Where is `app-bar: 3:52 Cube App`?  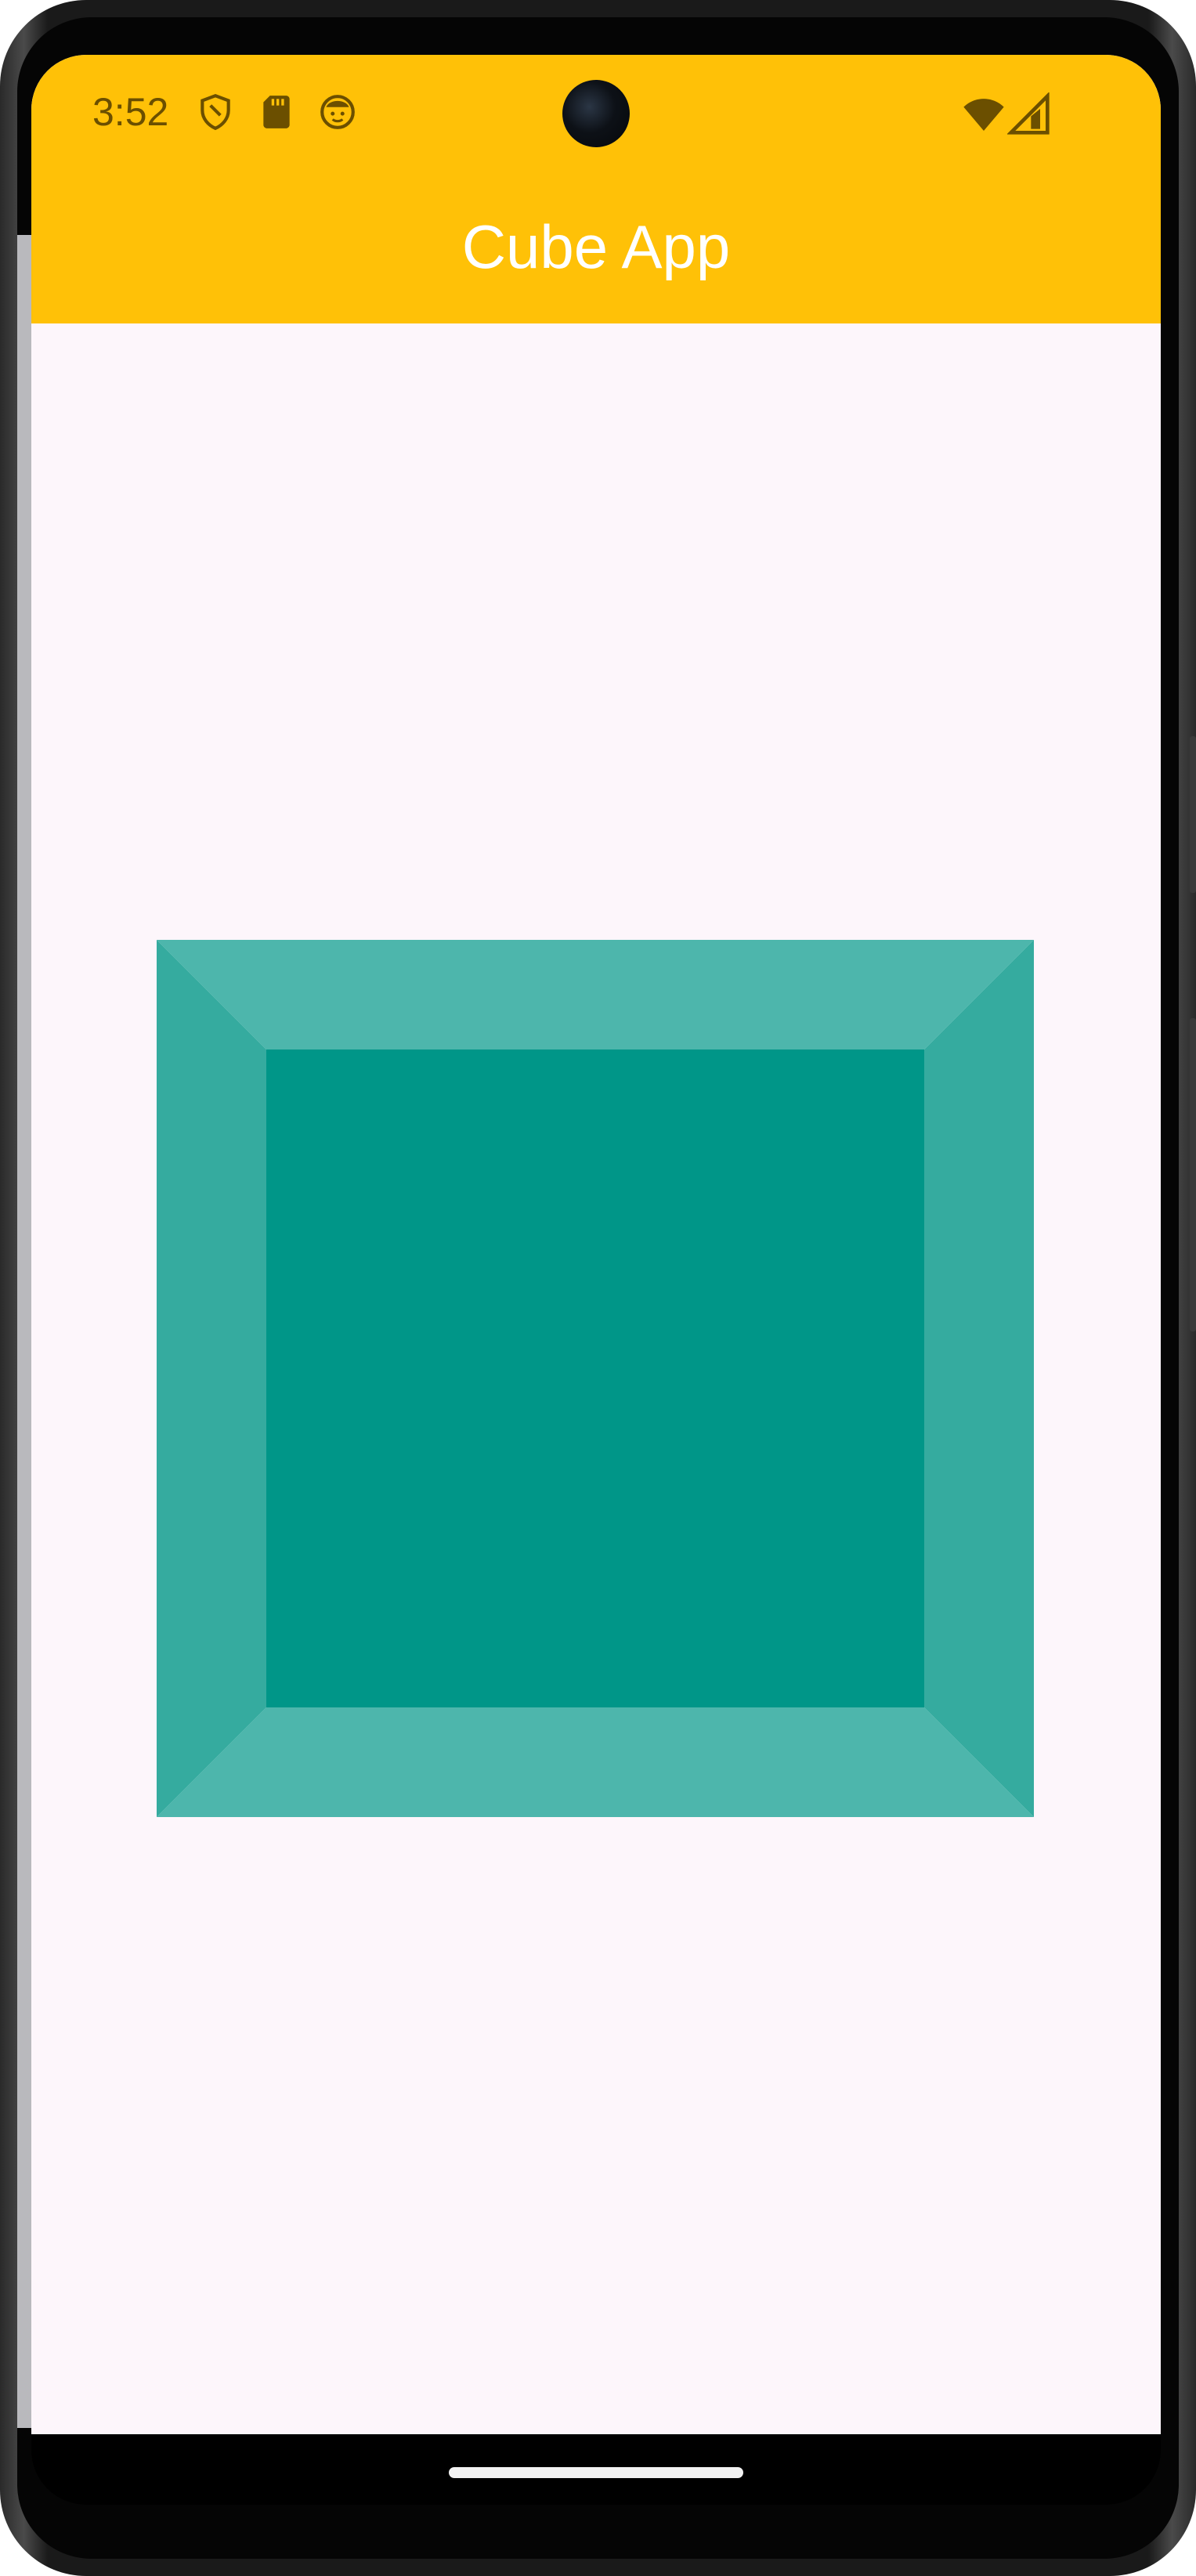
app-bar: 3:52 Cube App is located at coordinates (596, 189).